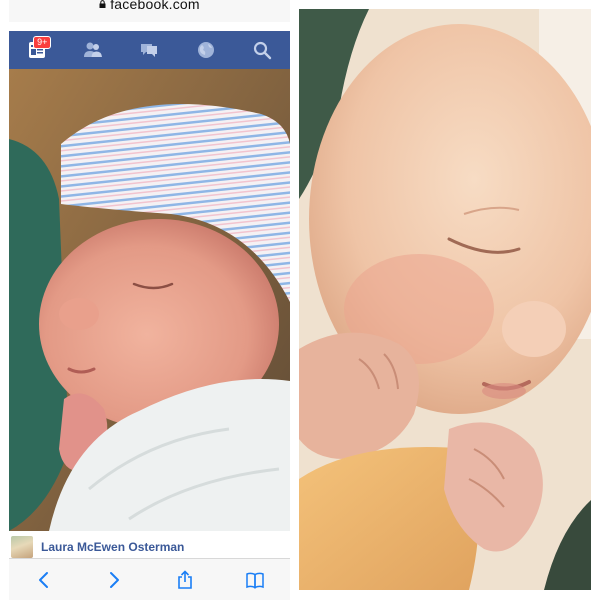  I want to click on nav-messages, so click(149, 50).